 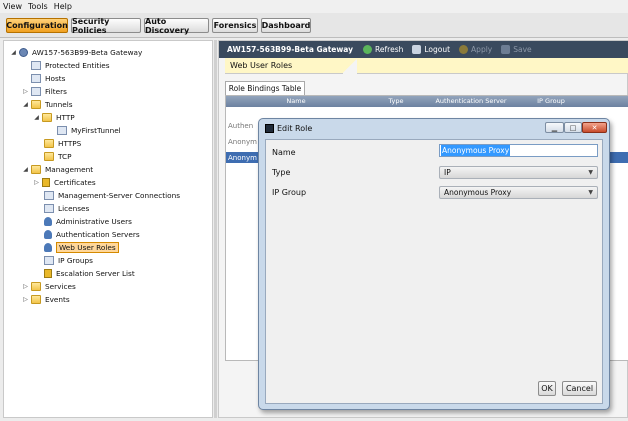 I want to click on menu-bar: View Tools Help, so click(x=314, y=6).